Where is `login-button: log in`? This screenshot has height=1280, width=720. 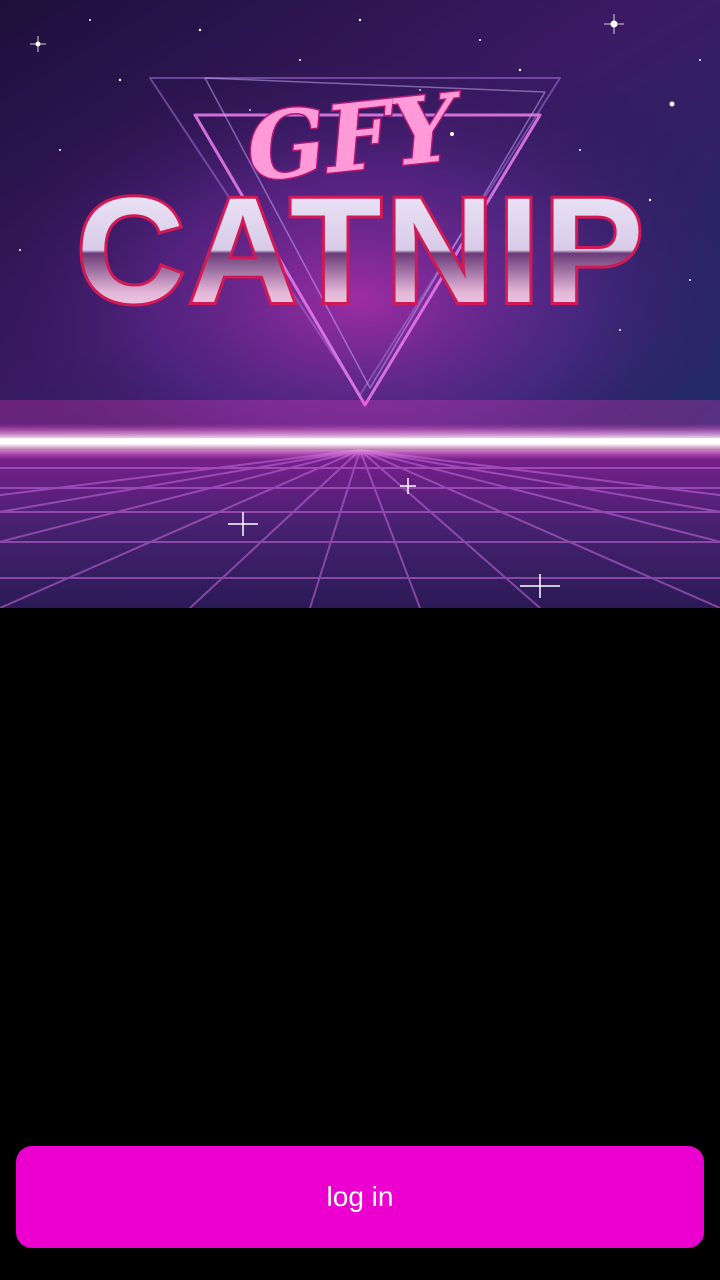
login-button: log in is located at coordinates (360, 1197).